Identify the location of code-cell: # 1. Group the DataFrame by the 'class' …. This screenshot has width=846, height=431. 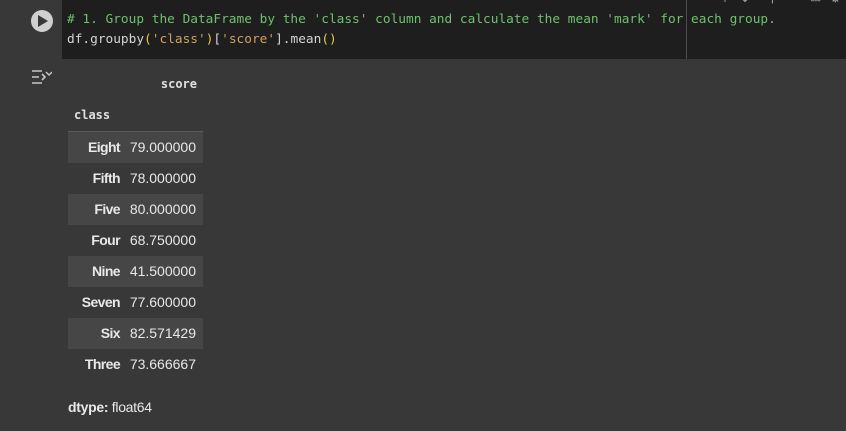
(423, 29).